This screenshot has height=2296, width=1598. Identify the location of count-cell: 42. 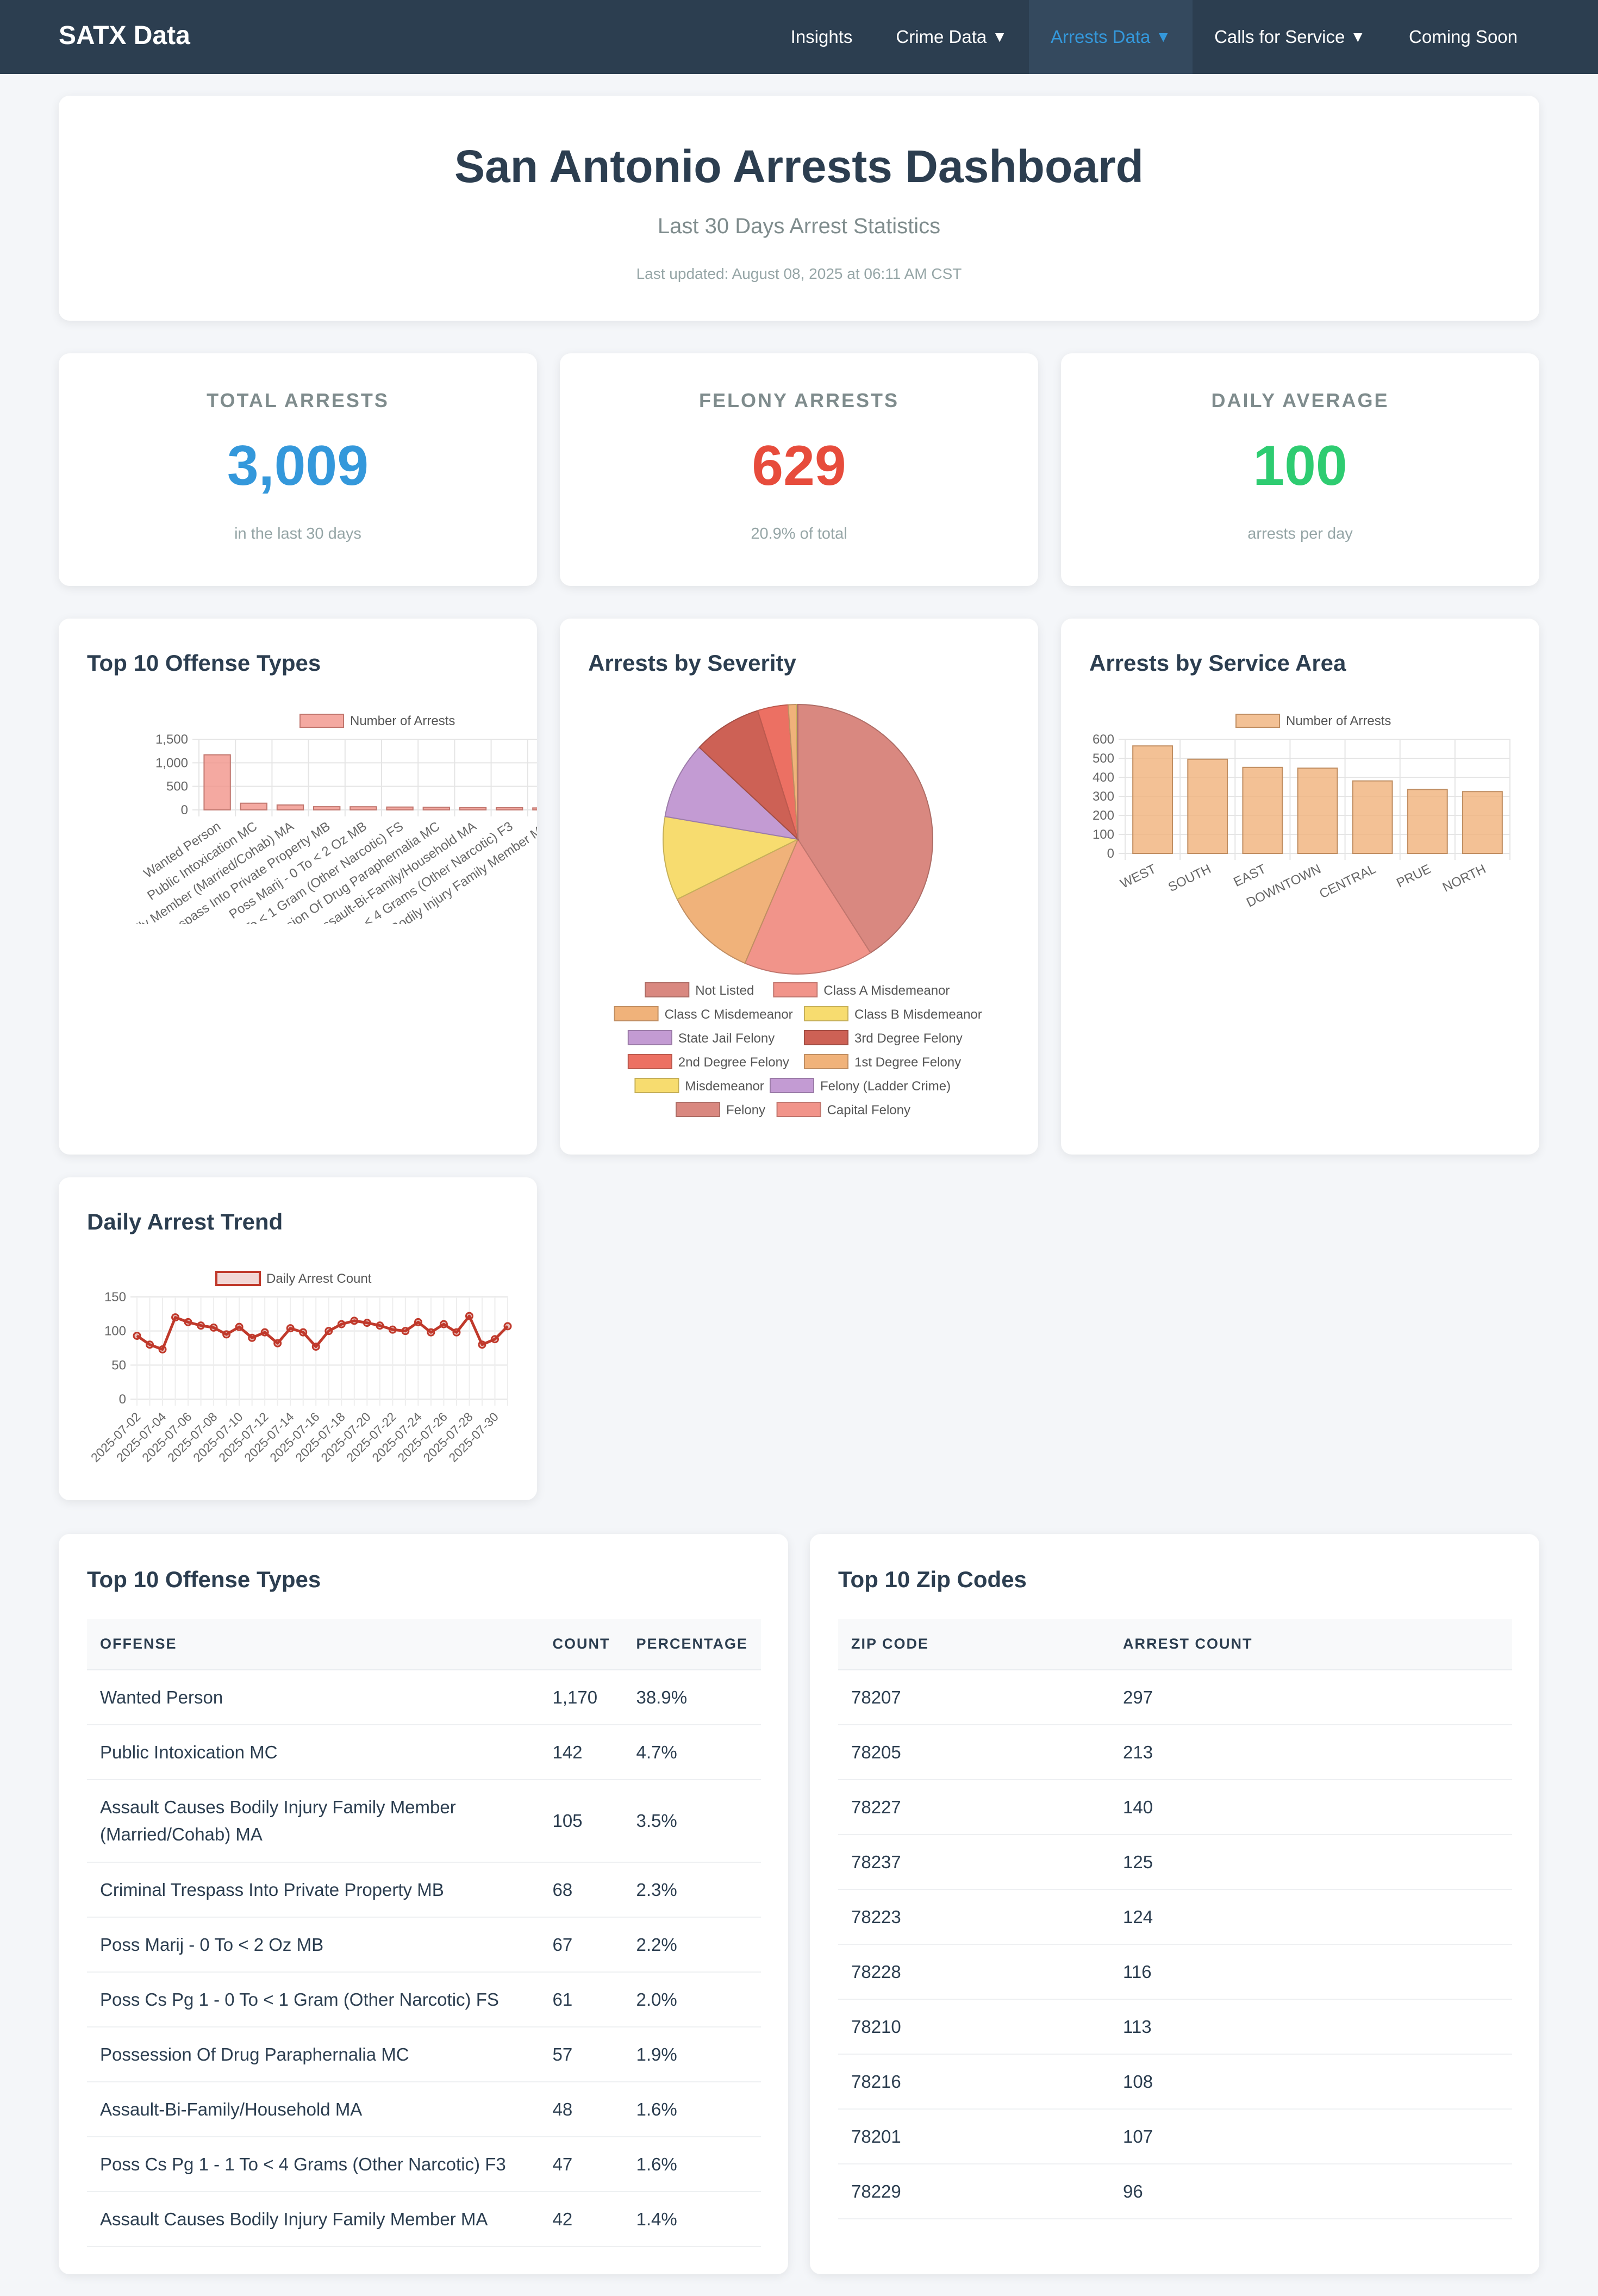
(581, 2219).